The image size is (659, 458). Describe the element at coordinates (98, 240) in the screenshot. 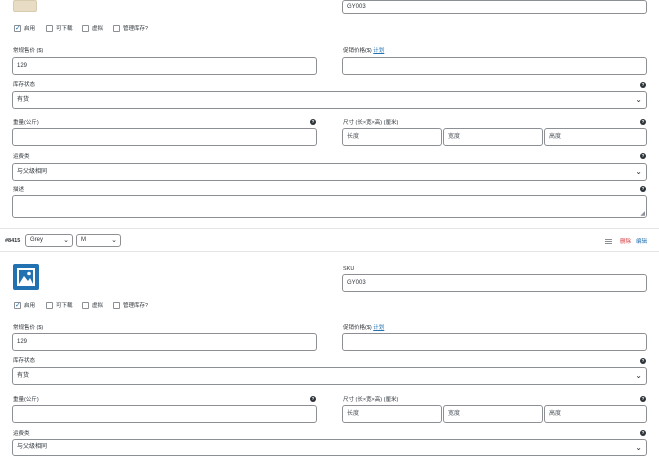

I see `size-select: M ⌄` at that location.